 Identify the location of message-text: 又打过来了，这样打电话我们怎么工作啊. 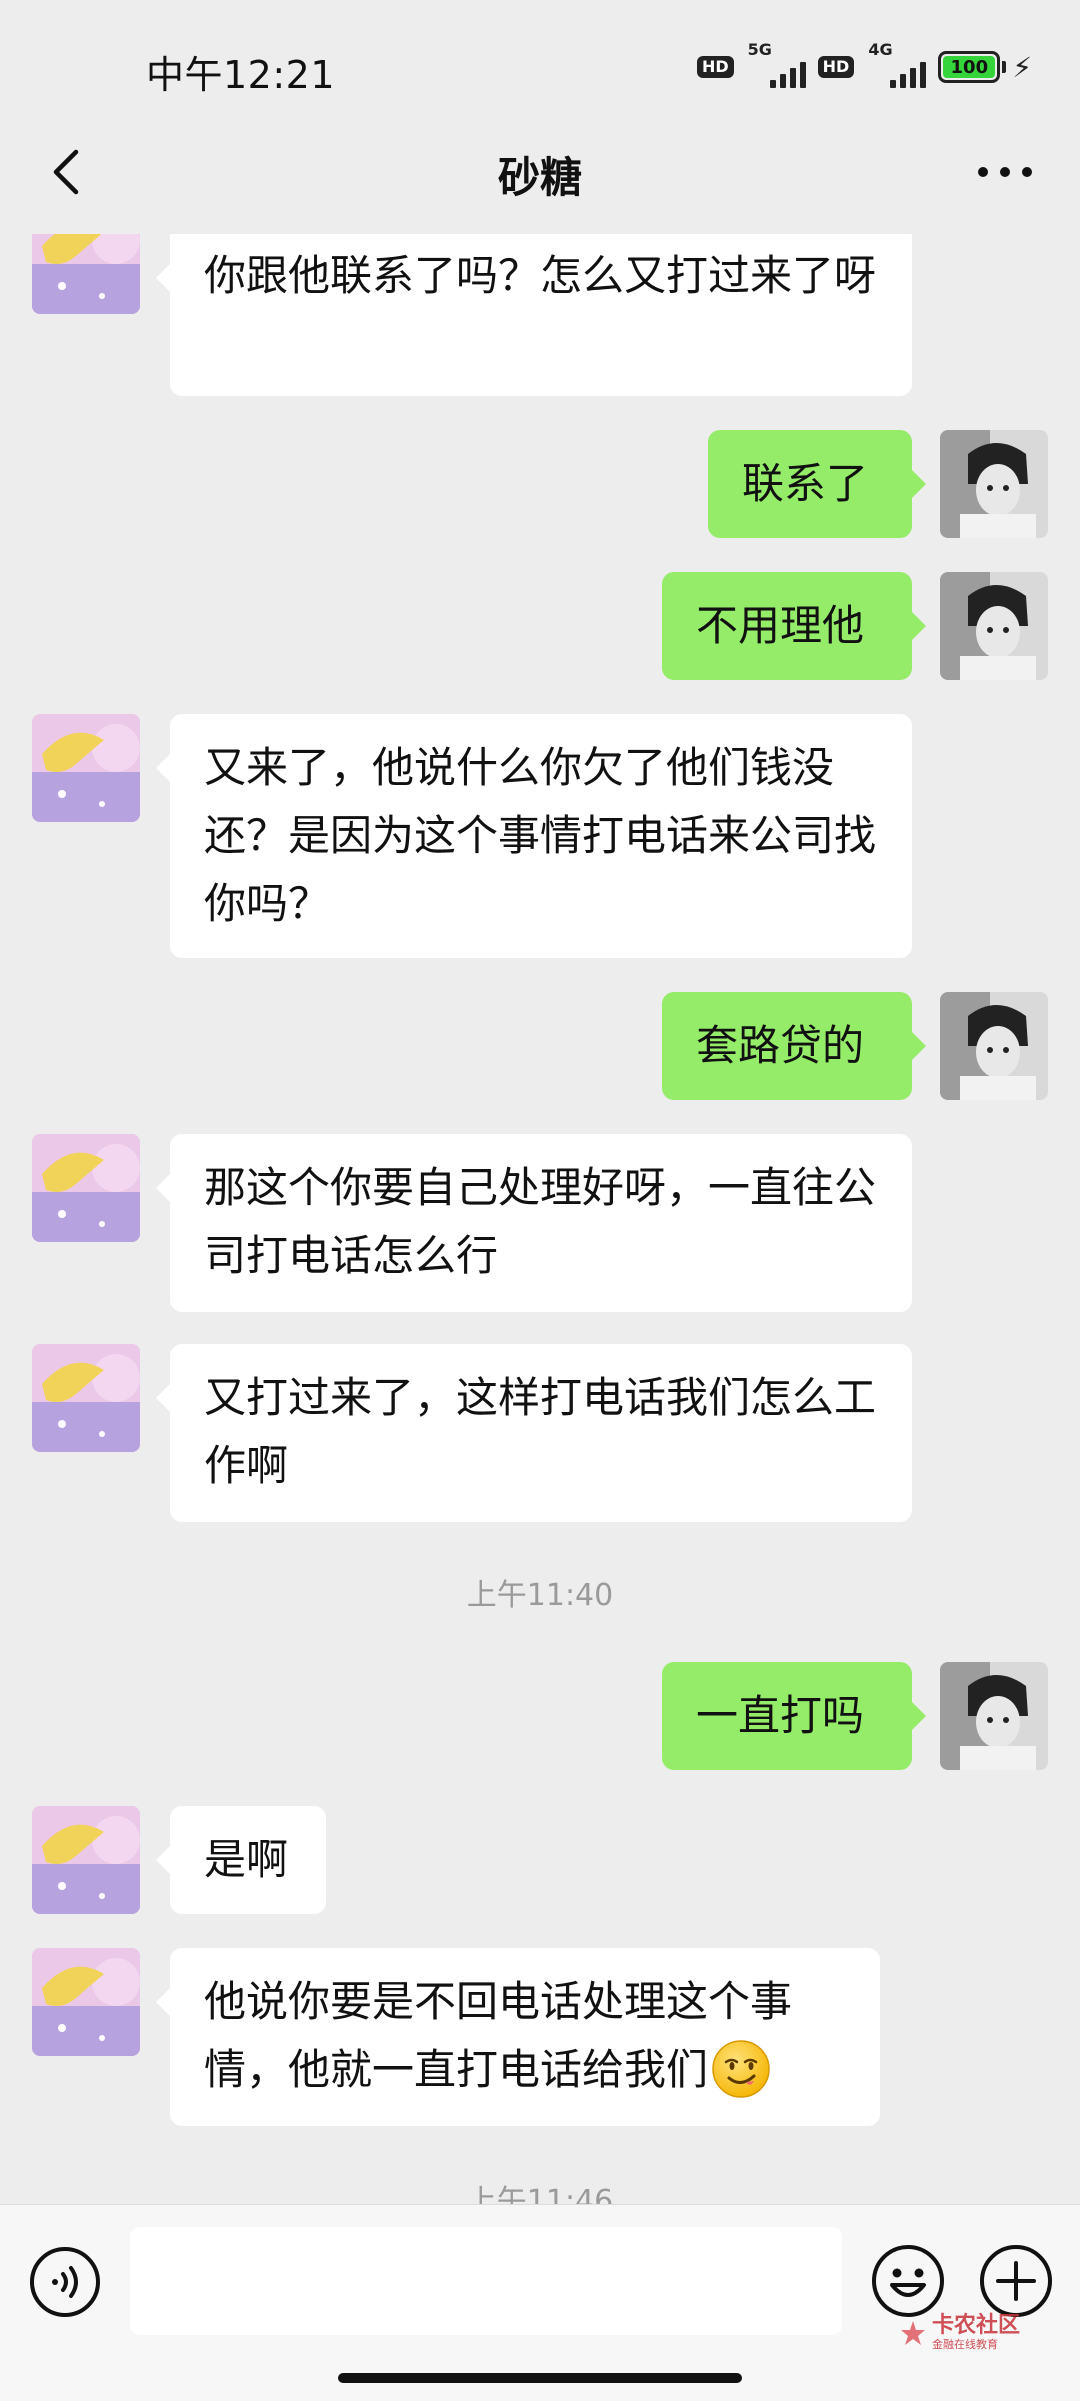
(540, 1431).